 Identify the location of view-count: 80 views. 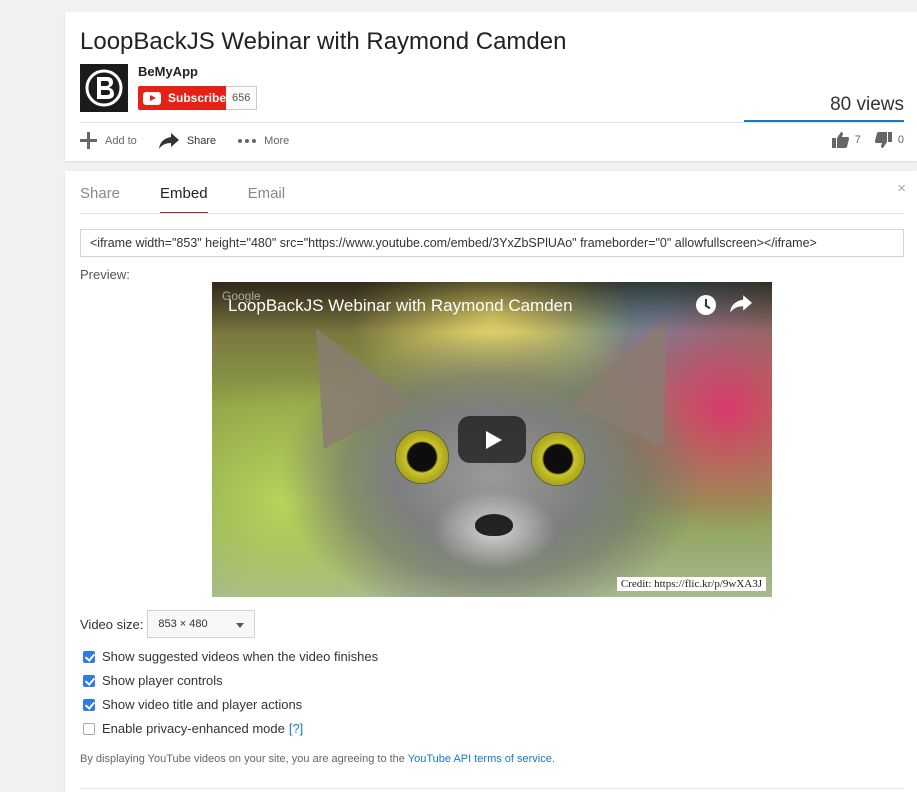
(867, 104).